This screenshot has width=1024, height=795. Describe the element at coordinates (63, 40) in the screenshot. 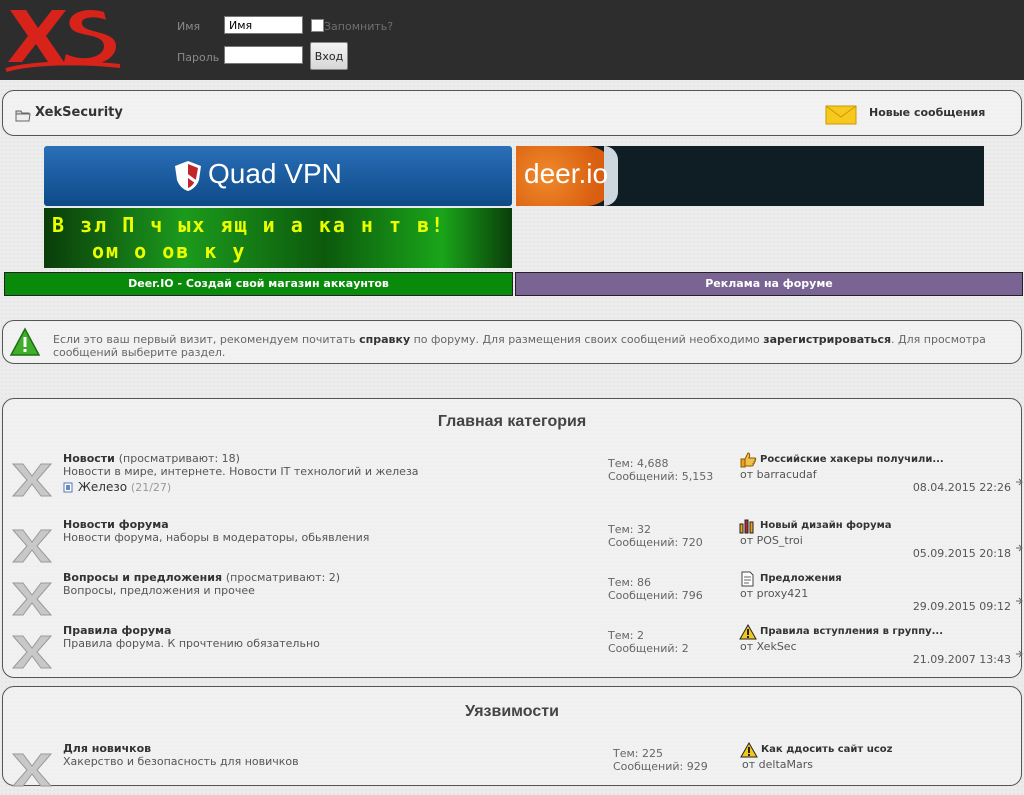

I see `xs-logo-icon` at that location.